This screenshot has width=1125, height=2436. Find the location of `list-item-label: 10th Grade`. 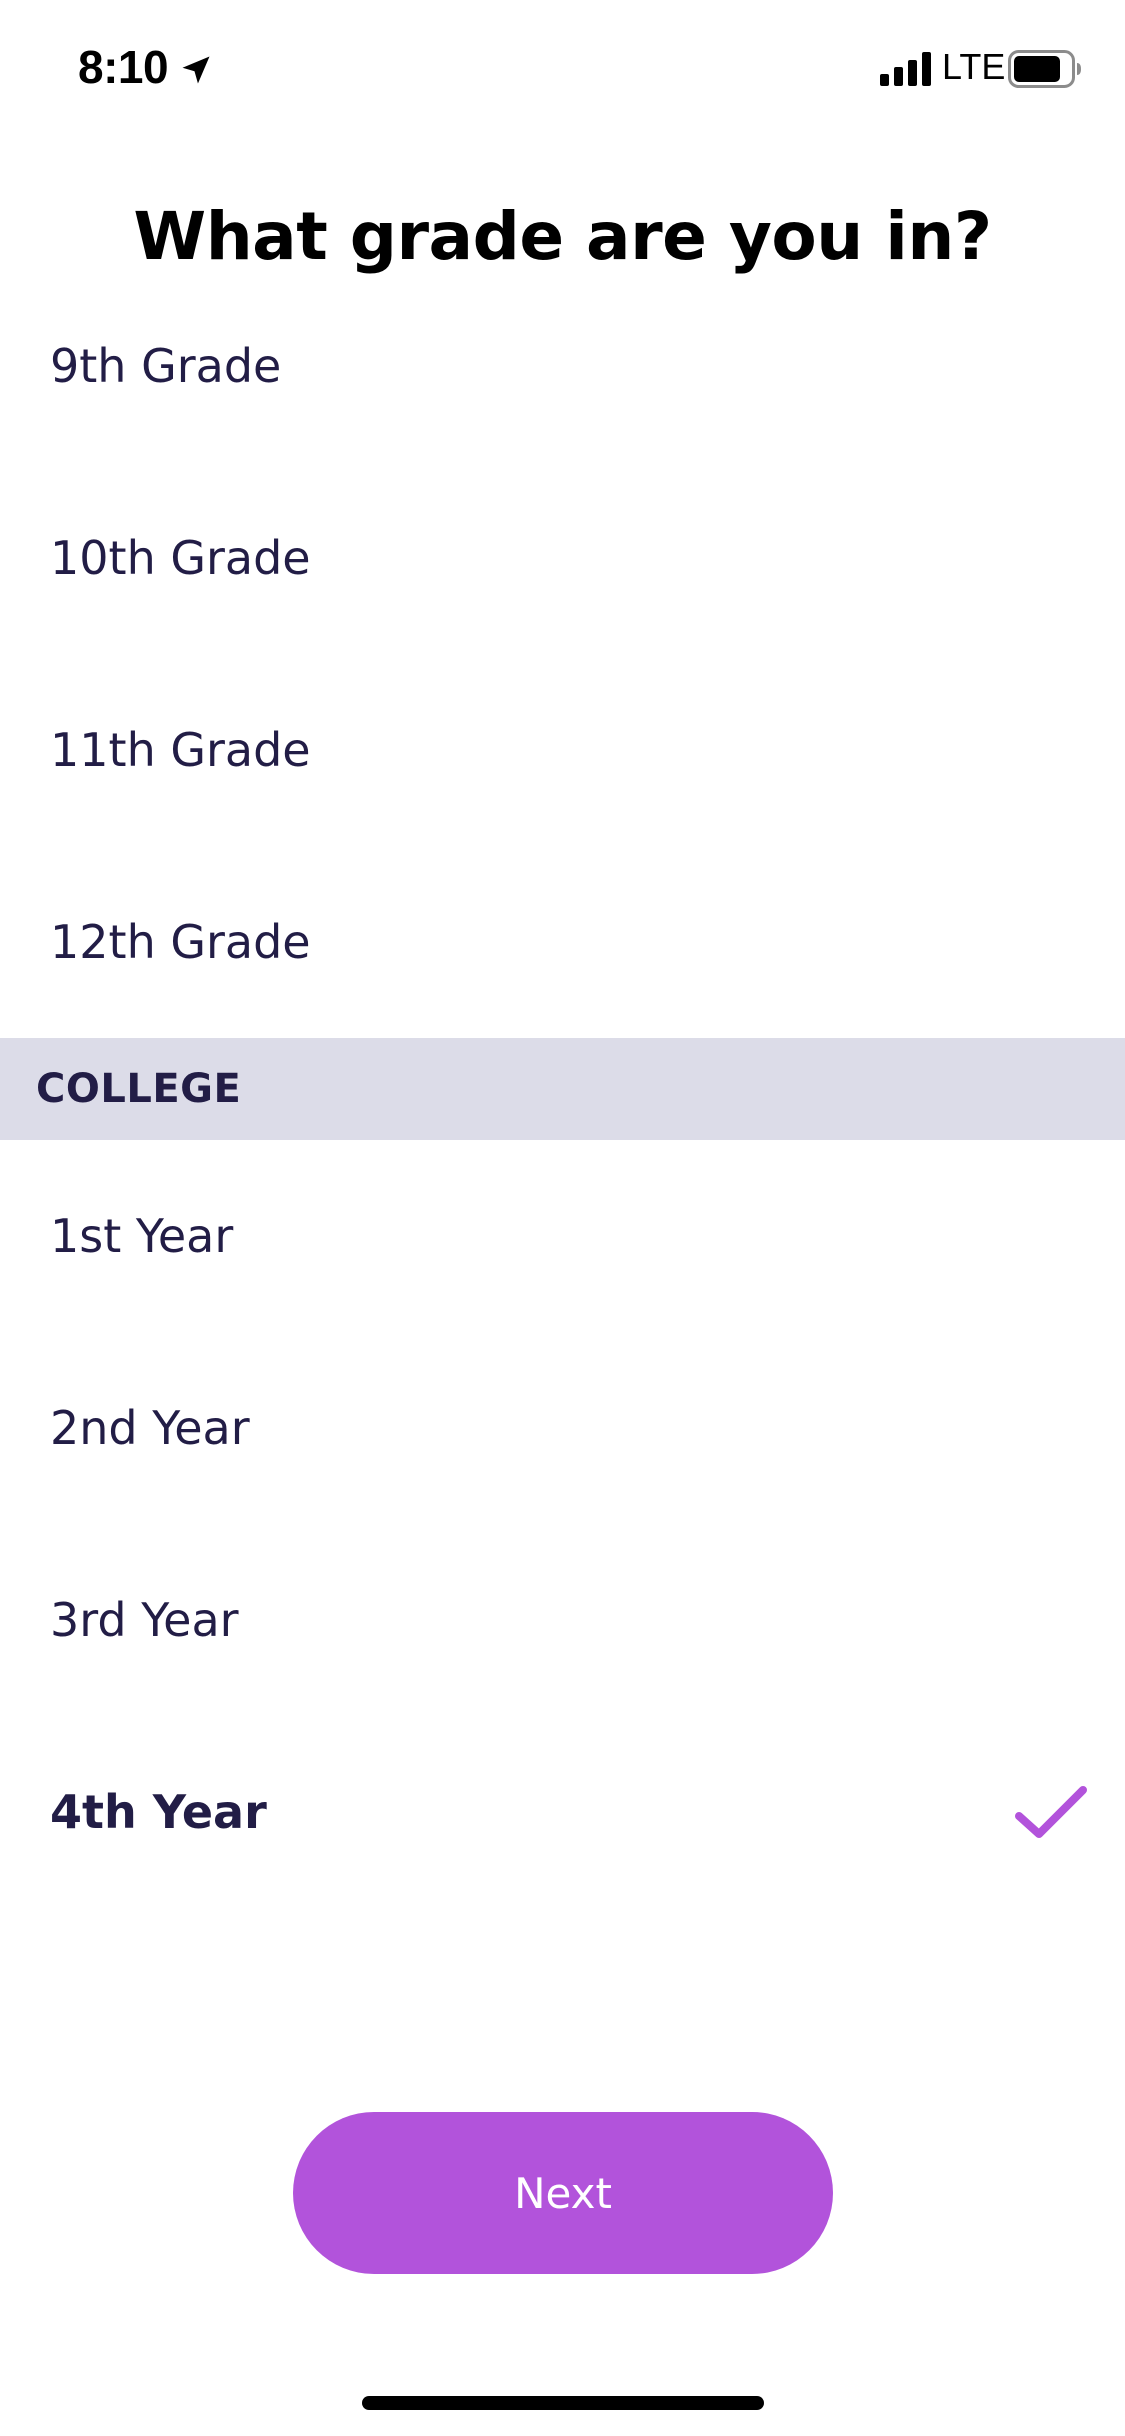

list-item-label: 10th Grade is located at coordinates (180, 558).